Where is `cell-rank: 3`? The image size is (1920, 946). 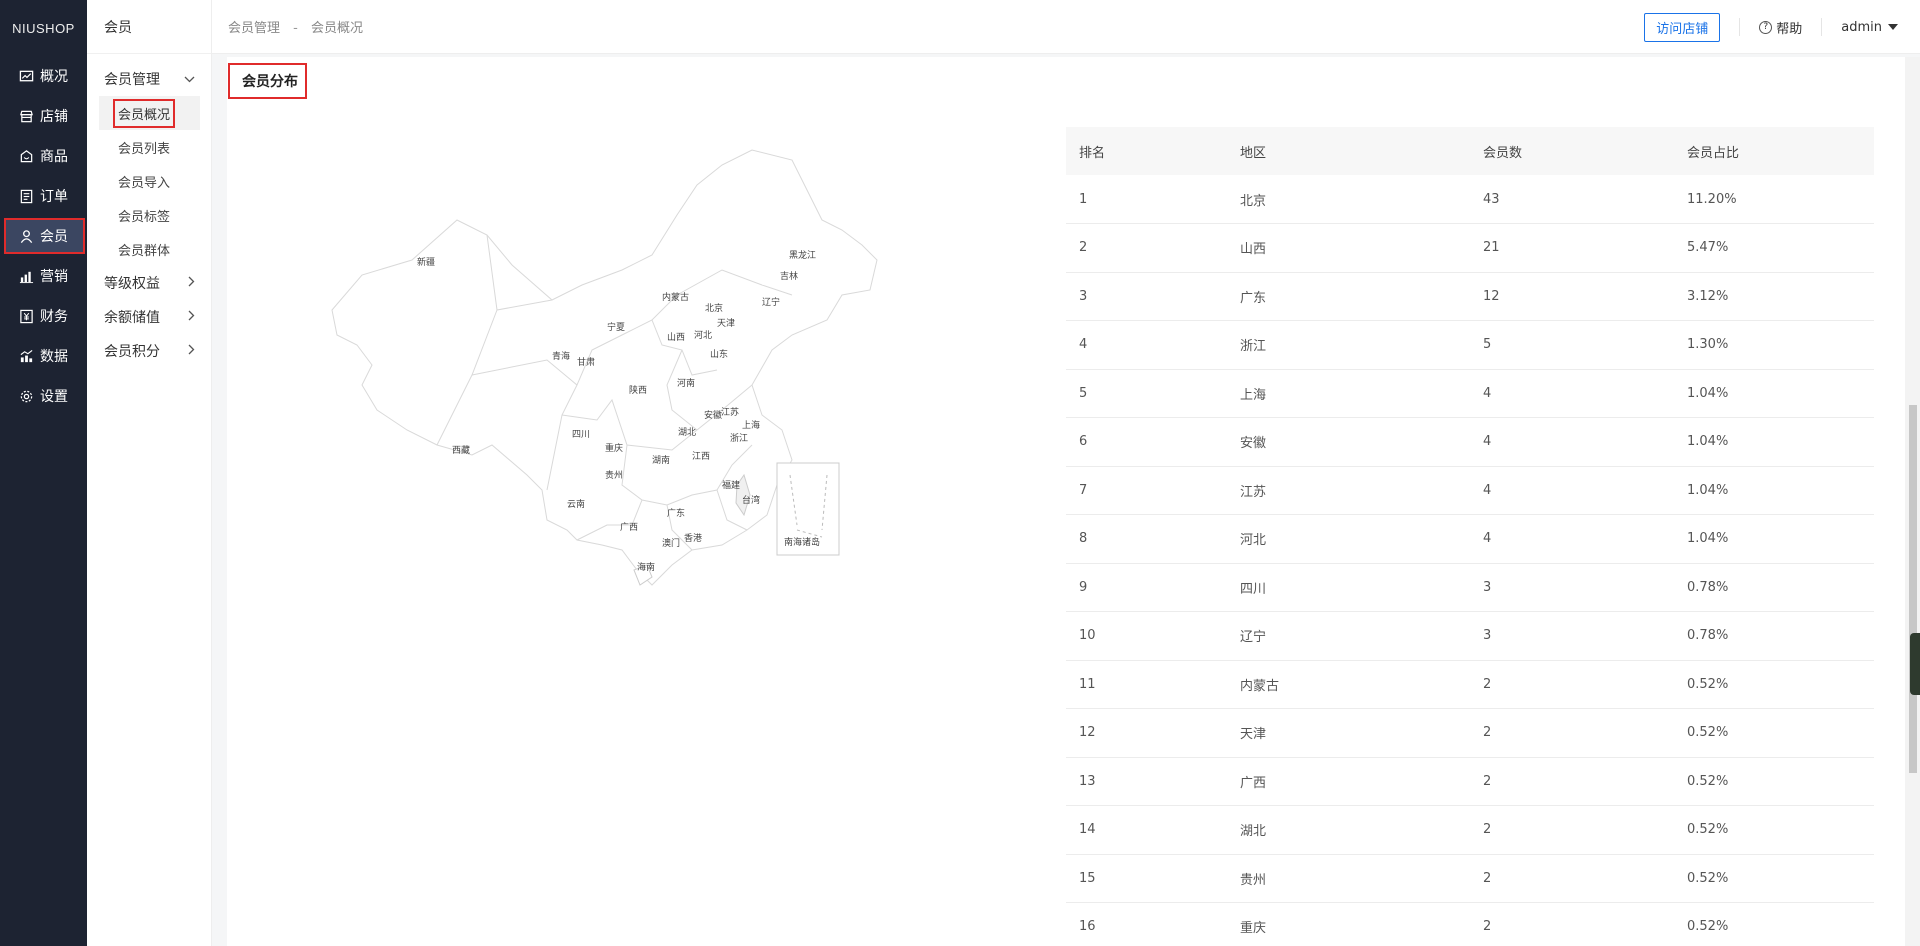
cell-rank: 3 is located at coordinates (1146, 296).